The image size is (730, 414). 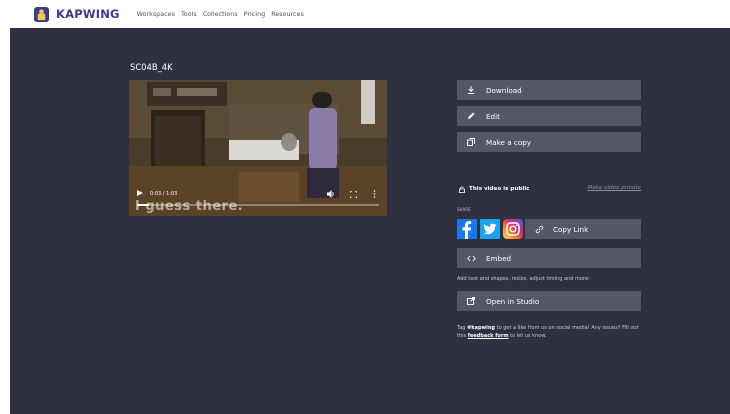 I want to click on feedback-form-link: feedback form, so click(x=488, y=336).